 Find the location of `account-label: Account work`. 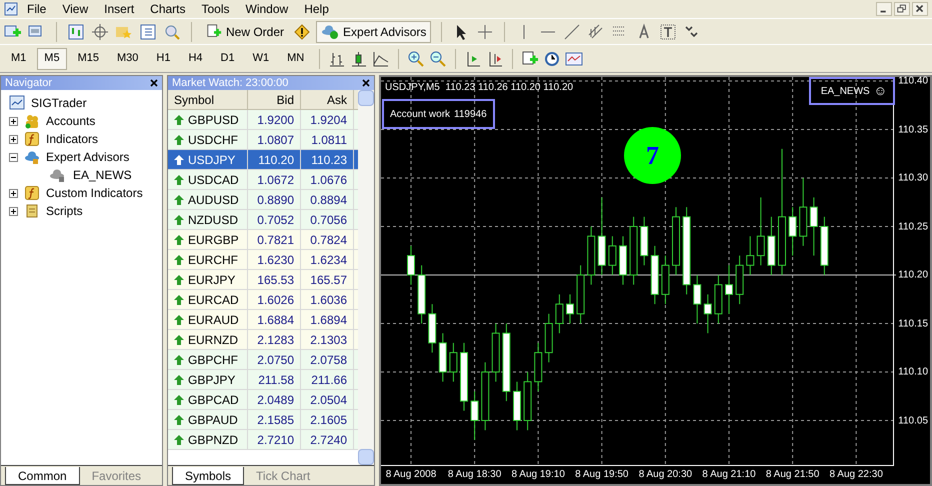

account-label: Account work is located at coordinates (420, 115).